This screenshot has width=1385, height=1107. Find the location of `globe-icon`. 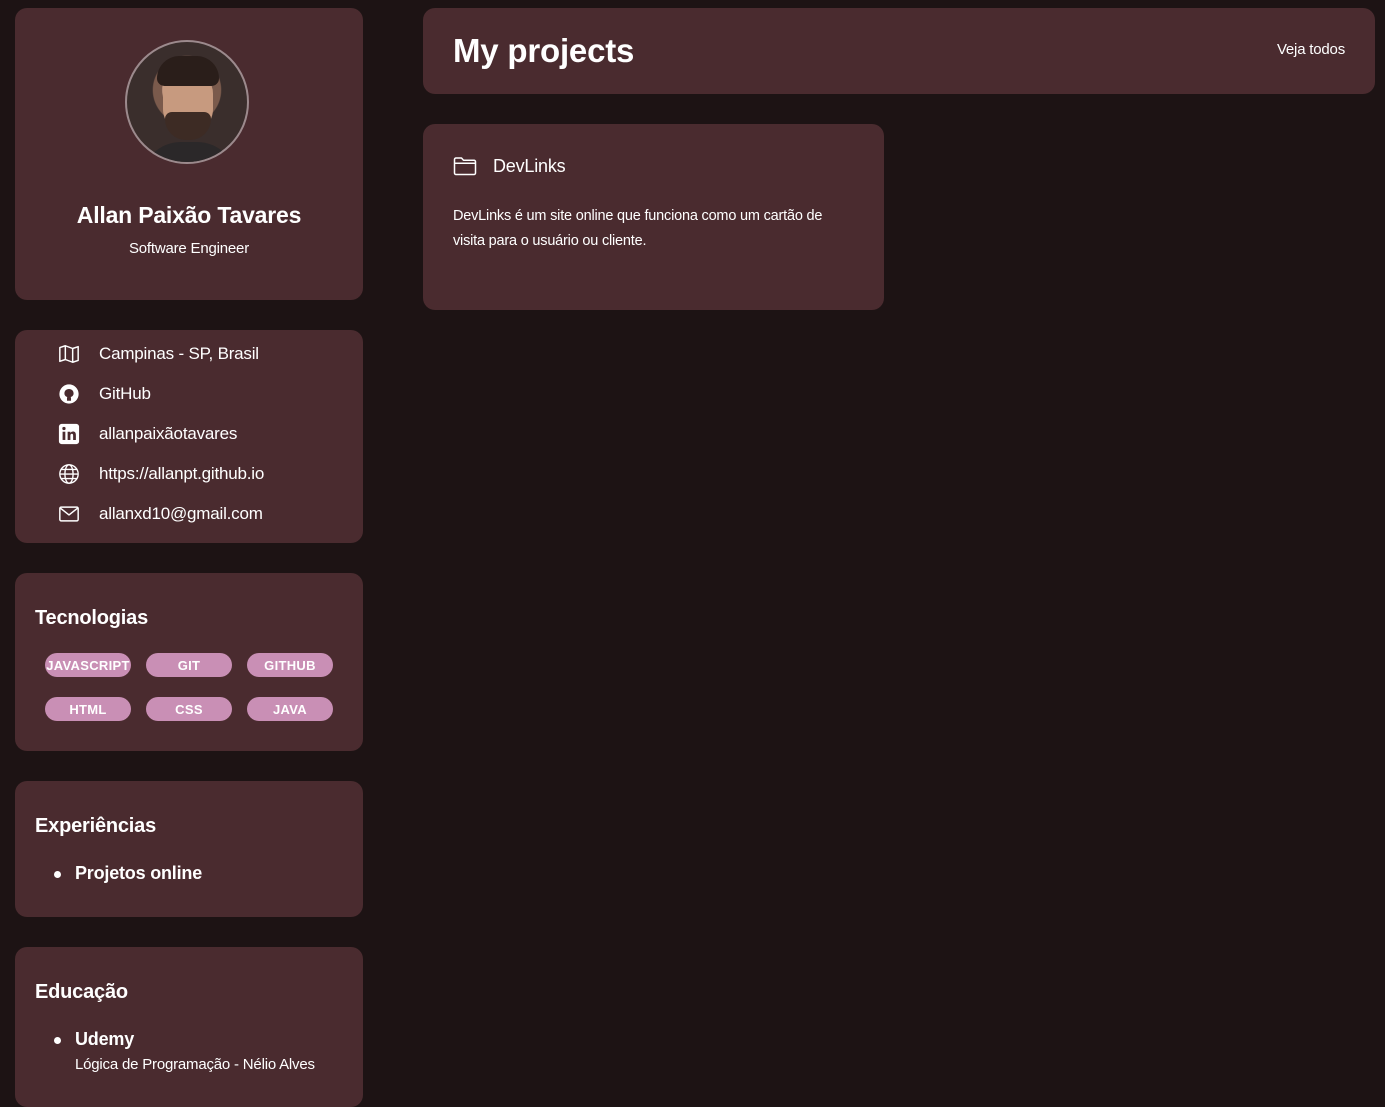

globe-icon is located at coordinates (69, 474).